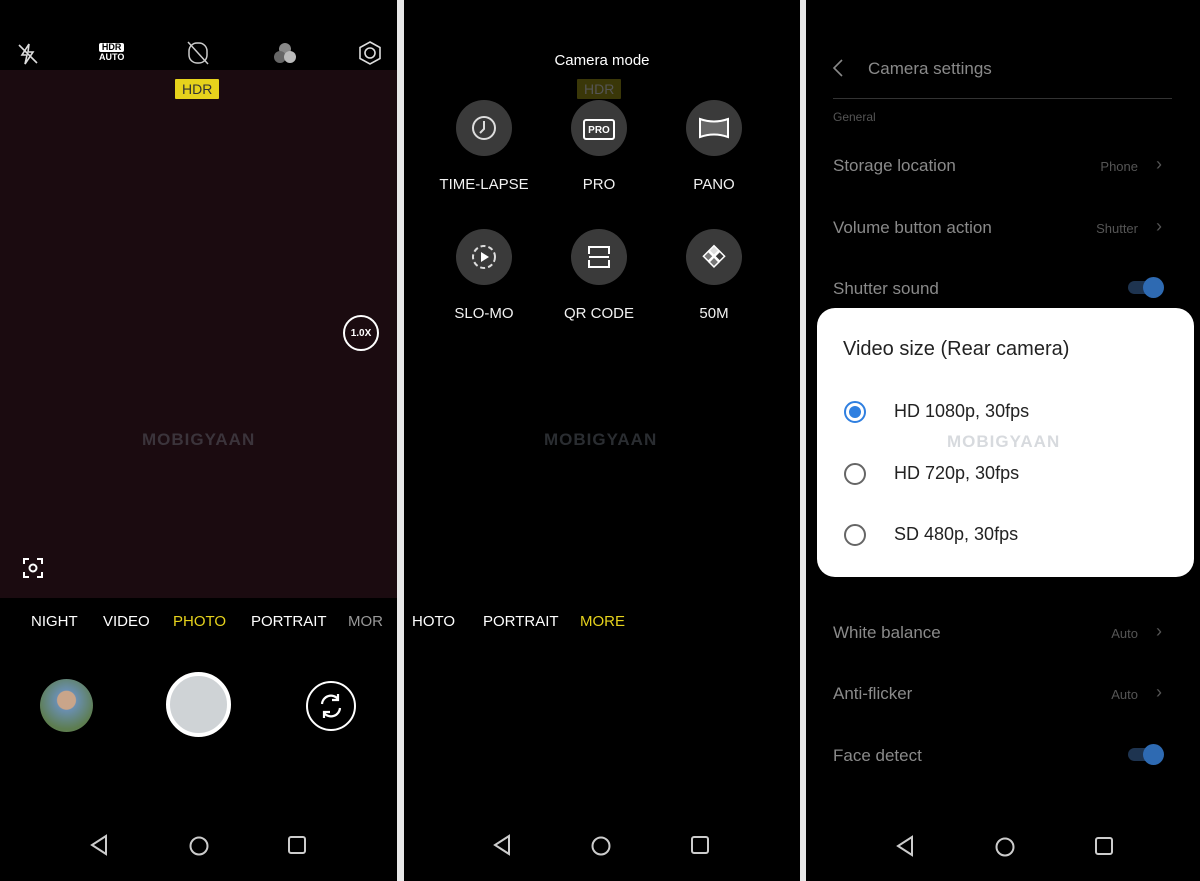 This screenshot has width=1200, height=881. Describe the element at coordinates (1146, 287) in the screenshot. I see `shutter-sound-toggle` at that location.